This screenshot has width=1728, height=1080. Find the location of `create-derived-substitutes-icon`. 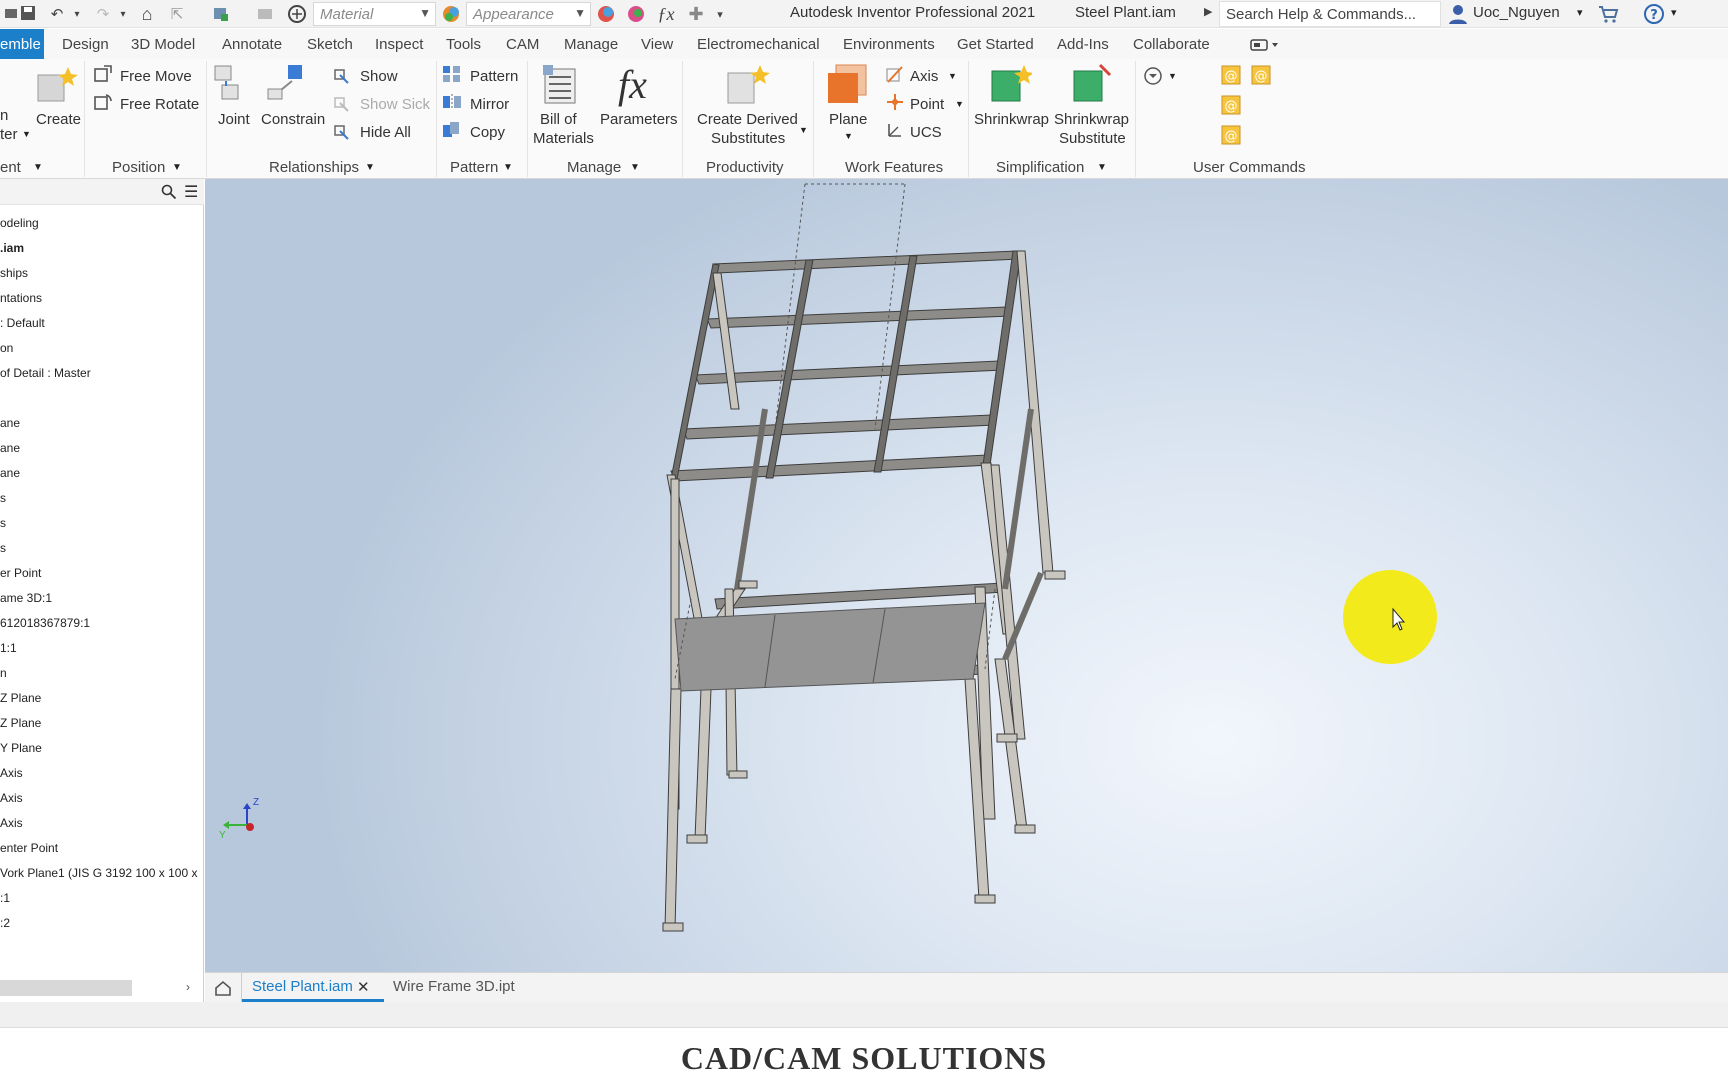

create-derived-substitutes-icon is located at coordinates (747, 85).